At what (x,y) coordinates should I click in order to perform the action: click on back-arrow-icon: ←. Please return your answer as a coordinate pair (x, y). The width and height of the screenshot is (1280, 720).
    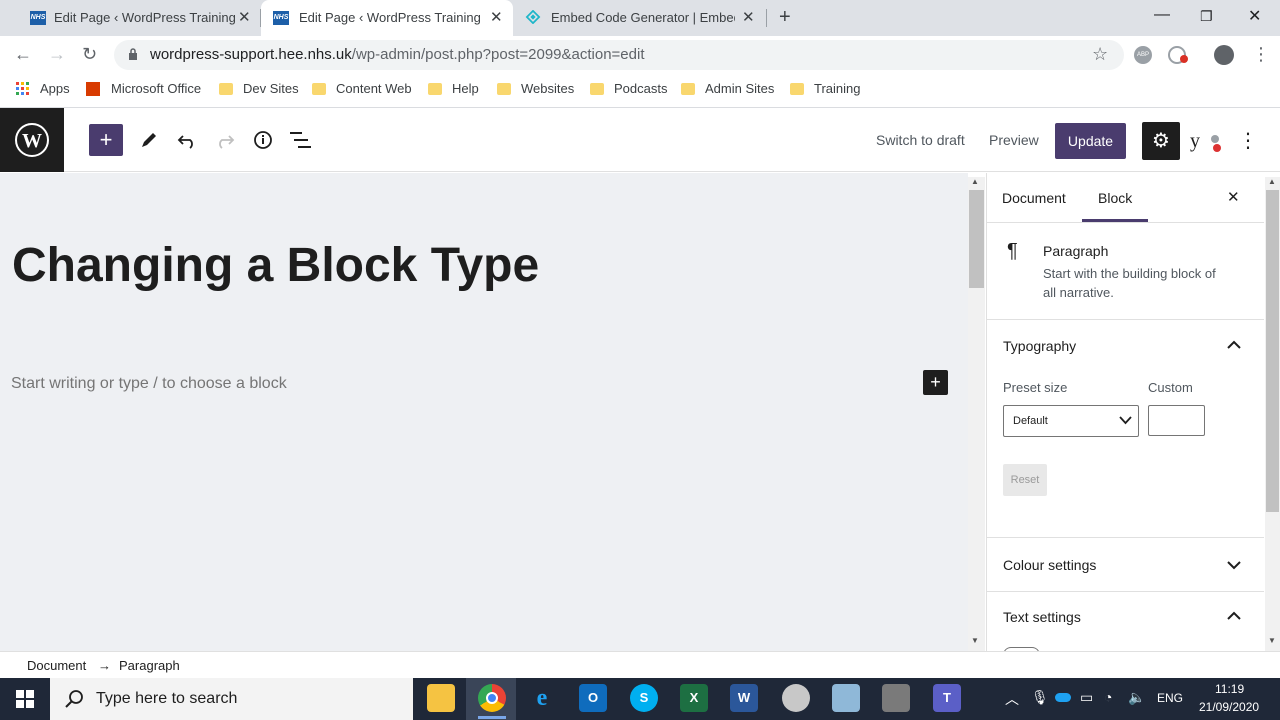
    Looking at the image, I should click on (23, 54).